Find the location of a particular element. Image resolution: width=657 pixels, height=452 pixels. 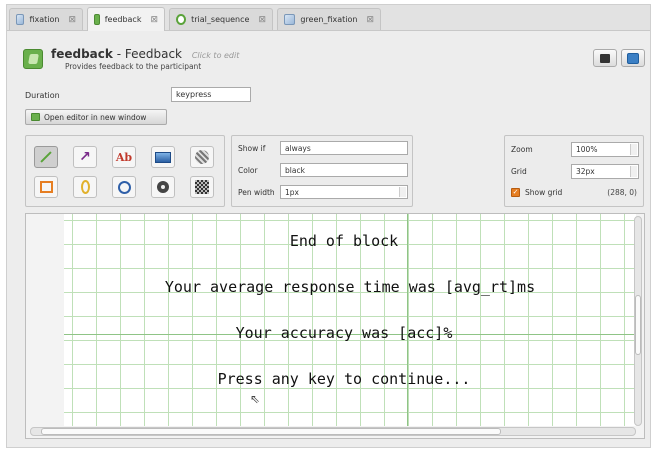

element-properties-panel: Show if always Color black Pen width 1px is located at coordinates (322, 171).